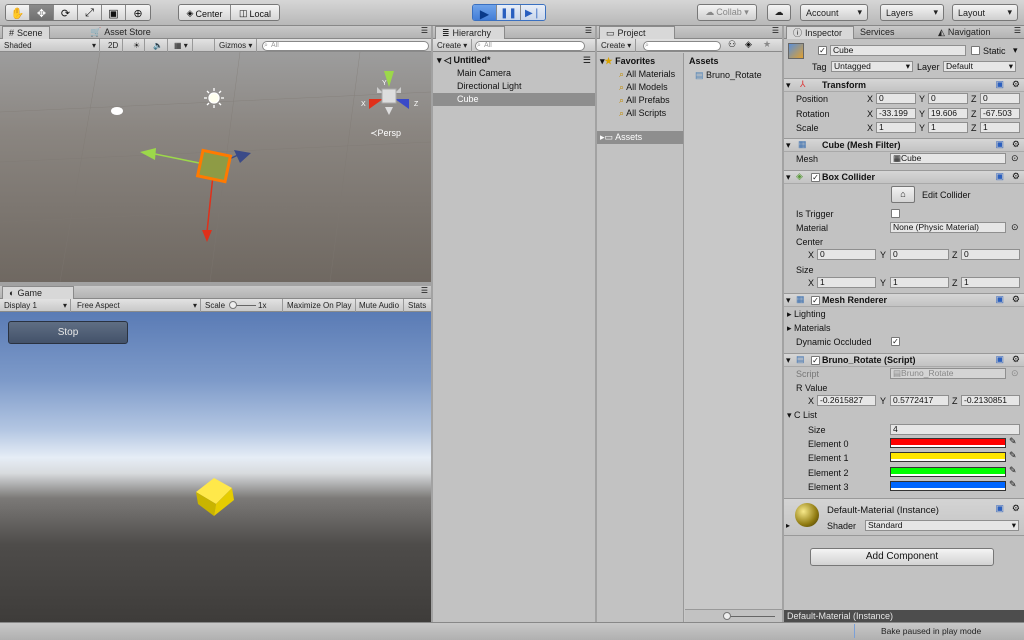  What do you see at coordinates (640, 74) in the screenshot?
I see `favorite-item: ⌕ All Materials` at bounding box center [640, 74].